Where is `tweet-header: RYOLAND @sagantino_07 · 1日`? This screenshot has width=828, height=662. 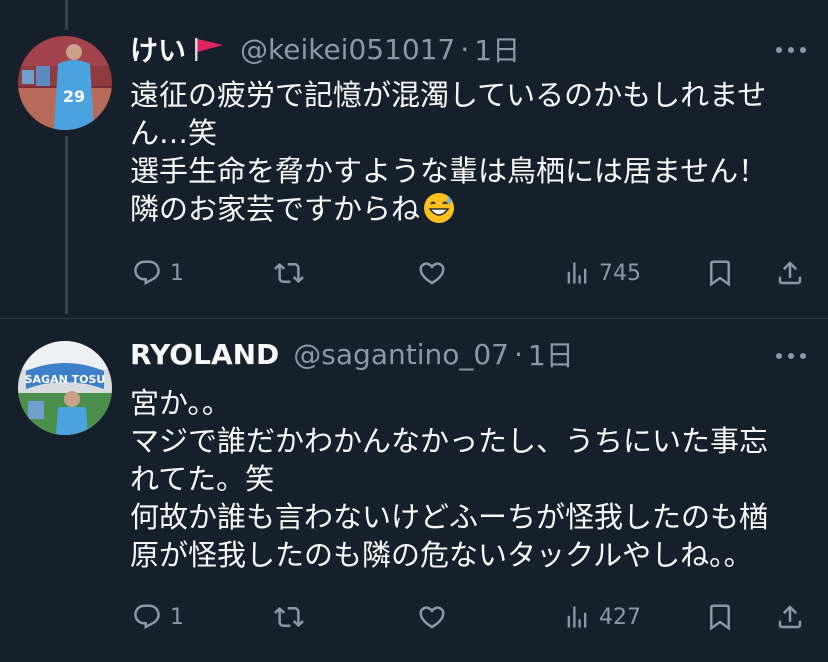
tweet-header: RYOLAND @sagantino_07 · 1日 is located at coordinates (352, 354).